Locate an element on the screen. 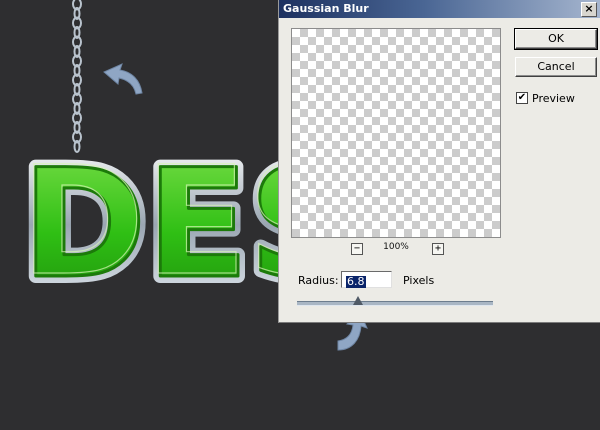  radius-label: Radius: is located at coordinates (318, 280).